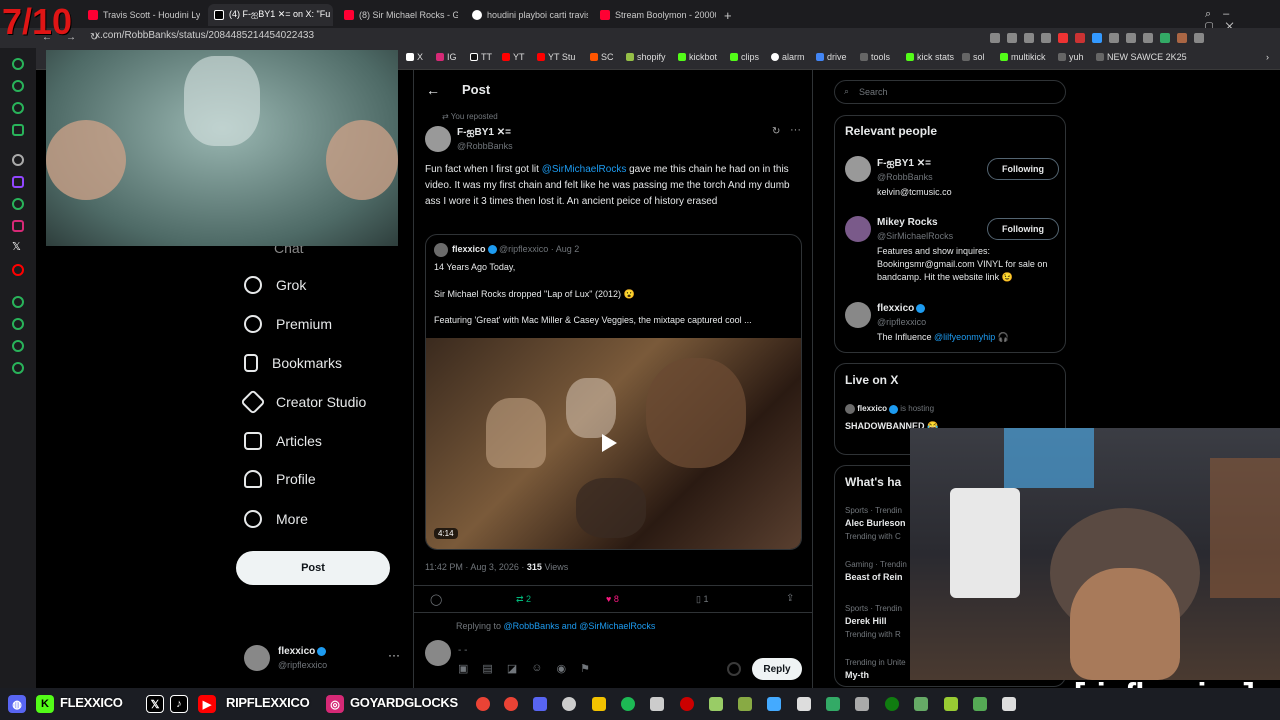 The image size is (1280, 720). Describe the element at coordinates (556, 57) in the screenshot. I see `bookmark-item: YT Stu` at that location.